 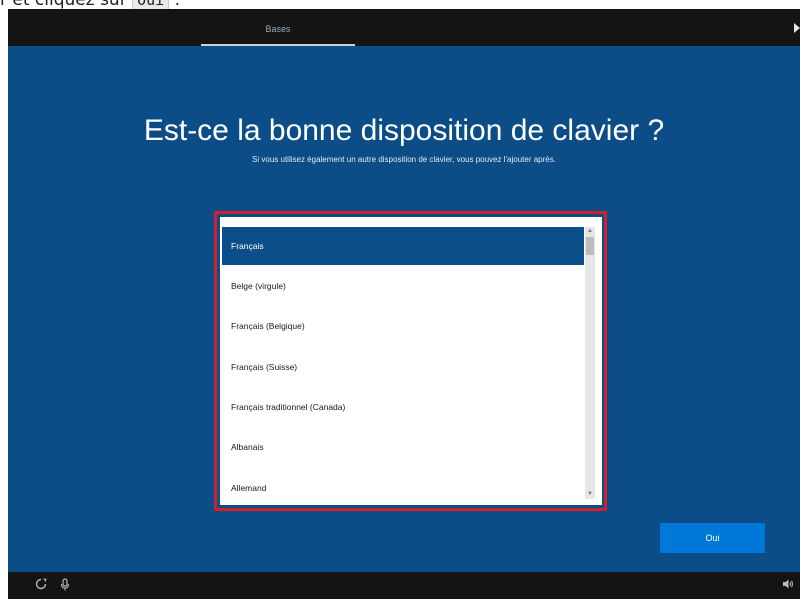 I want to click on list-item-francais-belgique: Français (Belgique), so click(x=403, y=326).